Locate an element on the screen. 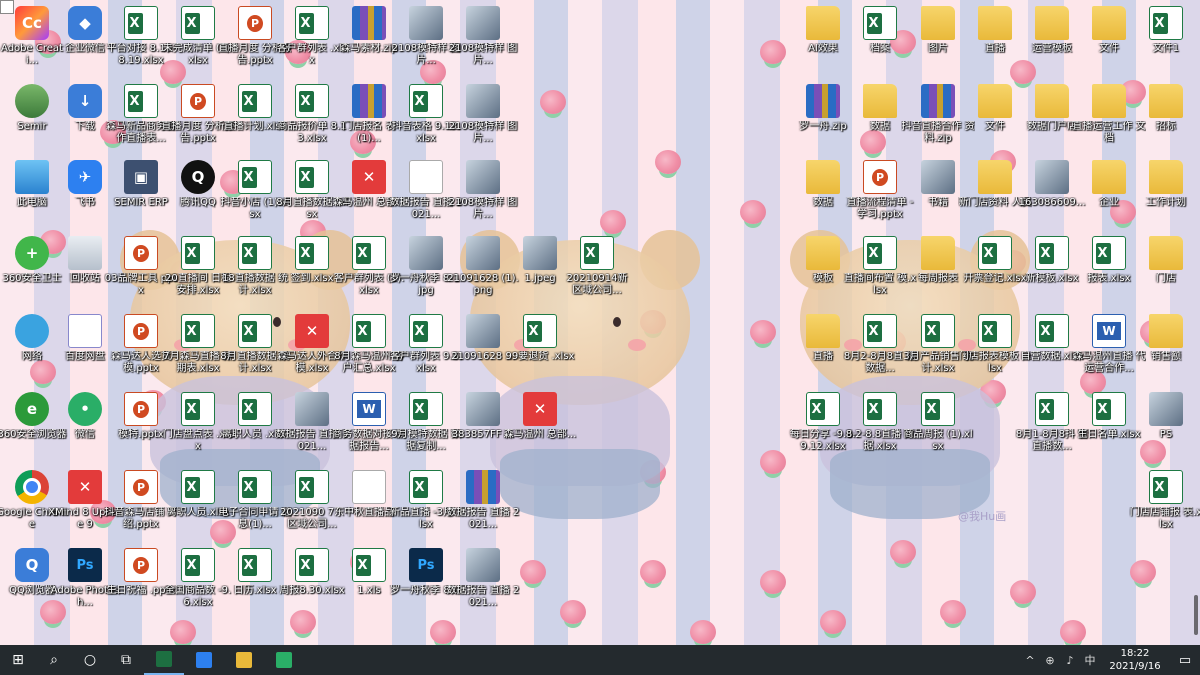  clock-time: 18:22 is located at coordinates (1135, 653).